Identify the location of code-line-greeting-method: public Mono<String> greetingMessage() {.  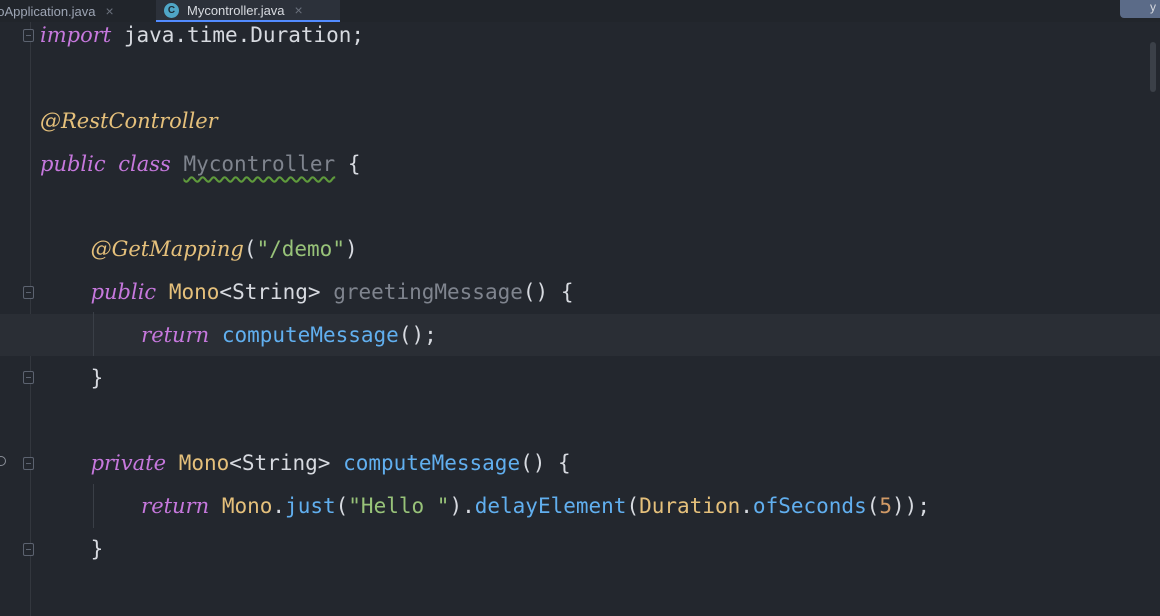
(332, 292).